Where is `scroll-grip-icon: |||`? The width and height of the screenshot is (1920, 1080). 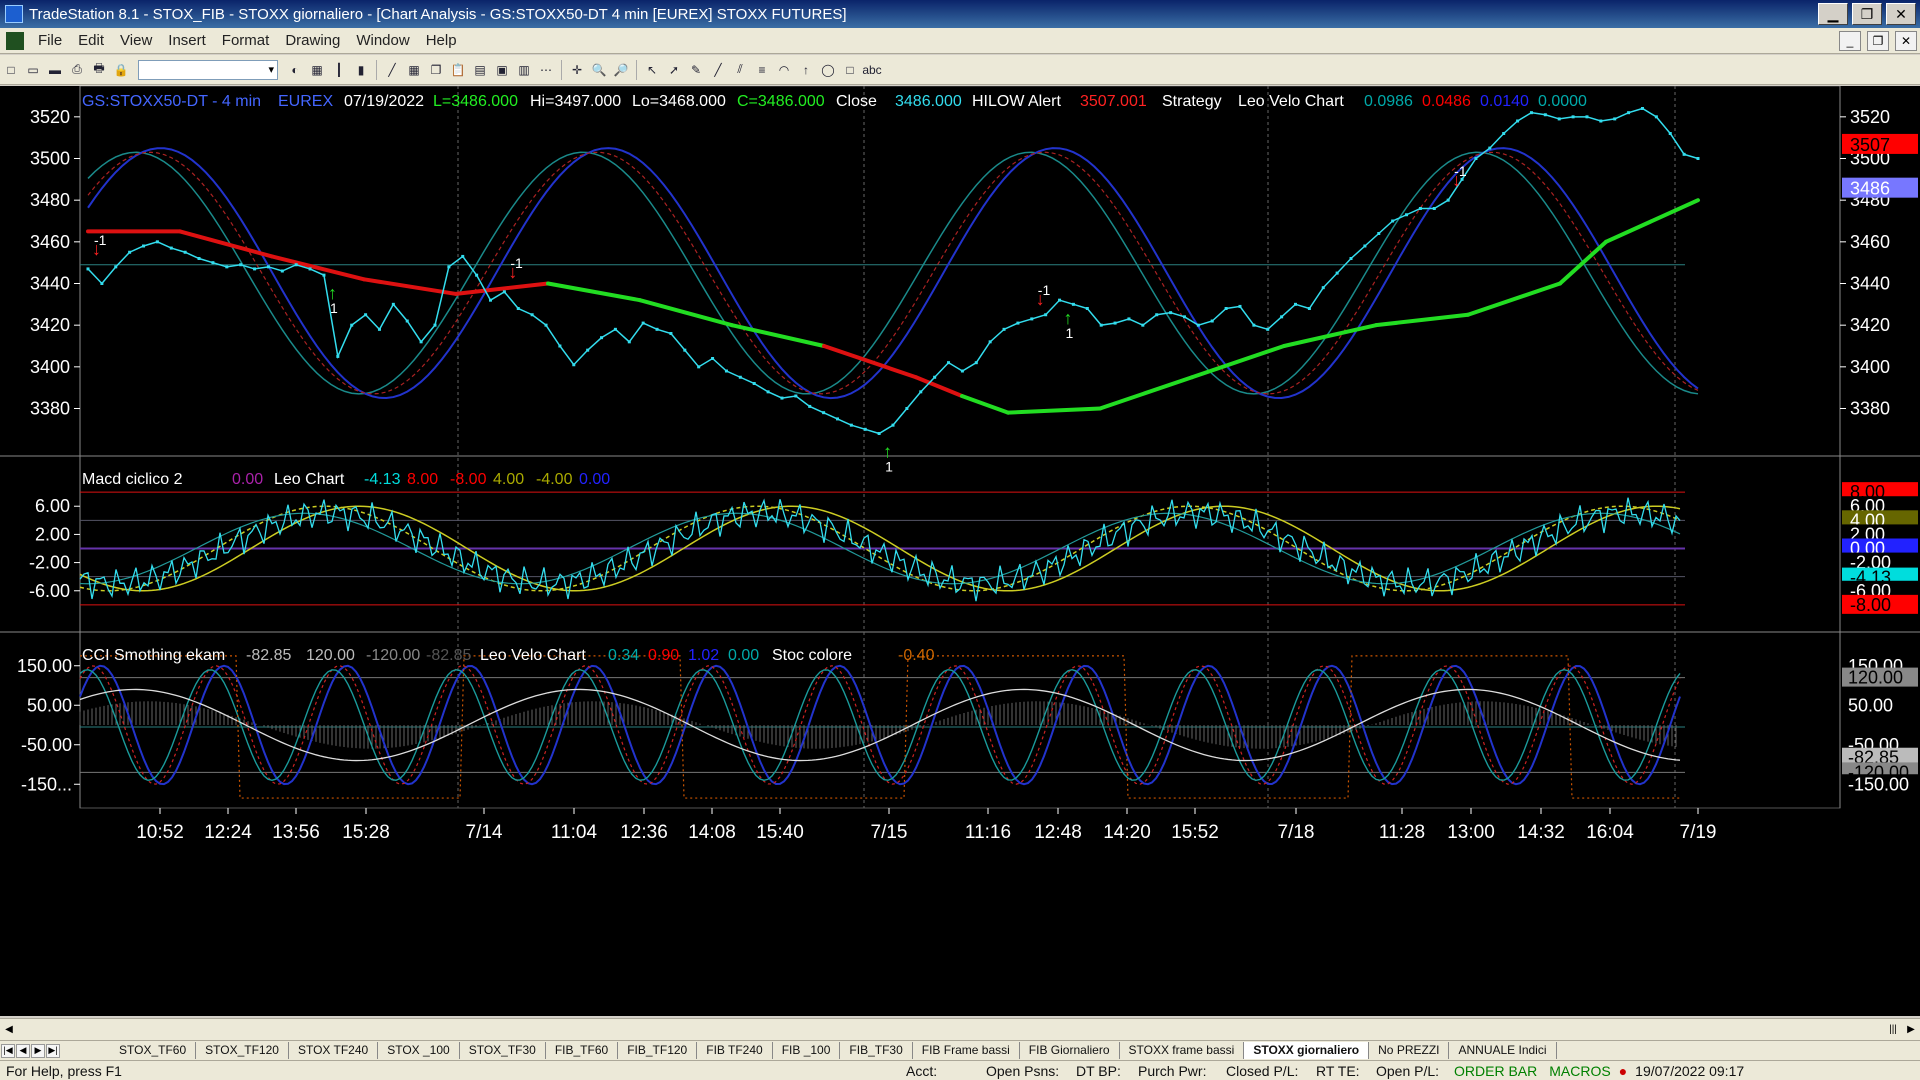
scroll-grip-icon: ||| is located at coordinates (1893, 1030).